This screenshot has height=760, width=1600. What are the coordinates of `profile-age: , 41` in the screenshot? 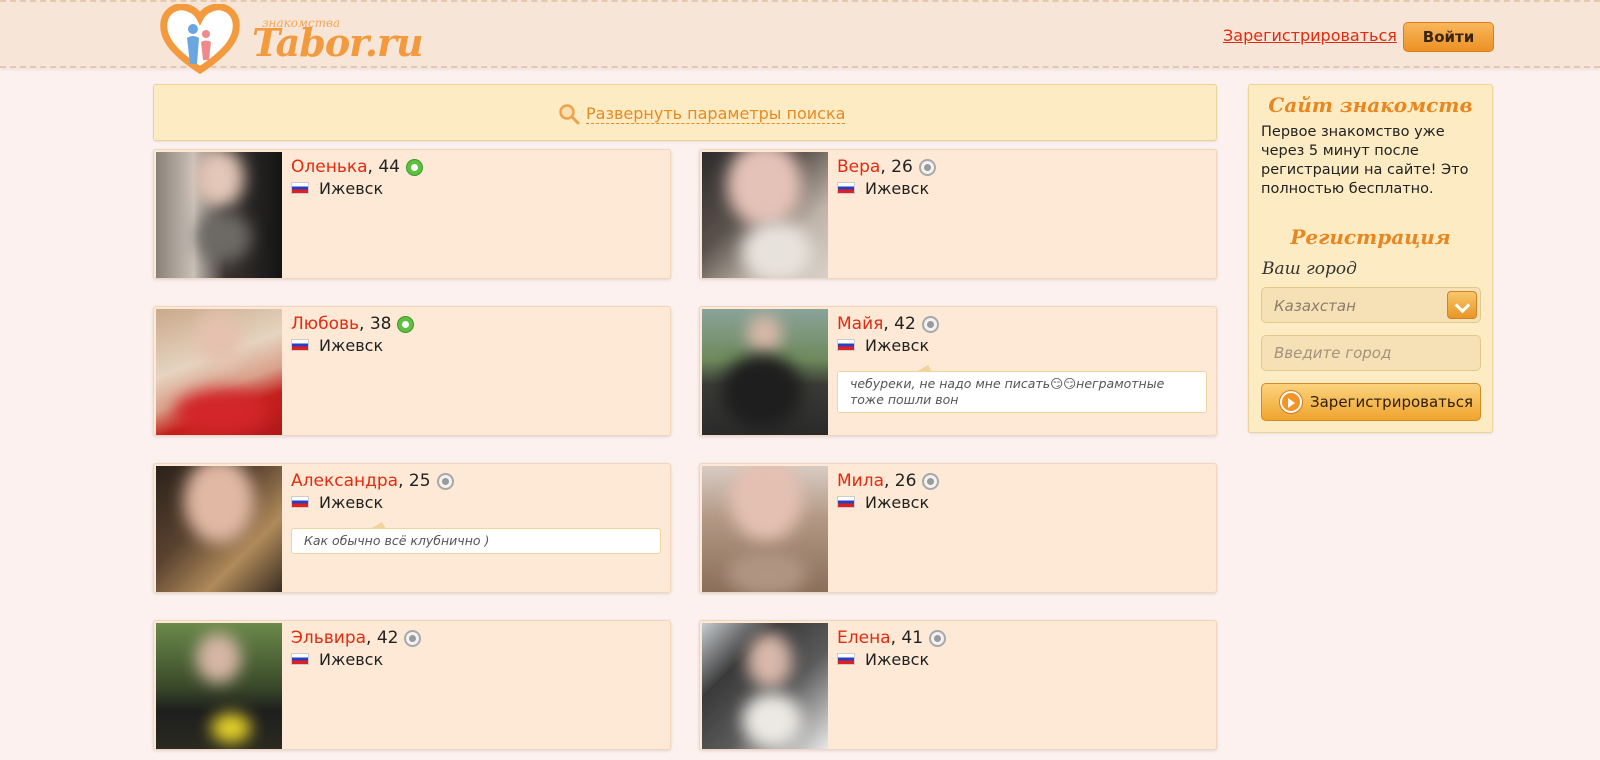 It's located at (907, 638).